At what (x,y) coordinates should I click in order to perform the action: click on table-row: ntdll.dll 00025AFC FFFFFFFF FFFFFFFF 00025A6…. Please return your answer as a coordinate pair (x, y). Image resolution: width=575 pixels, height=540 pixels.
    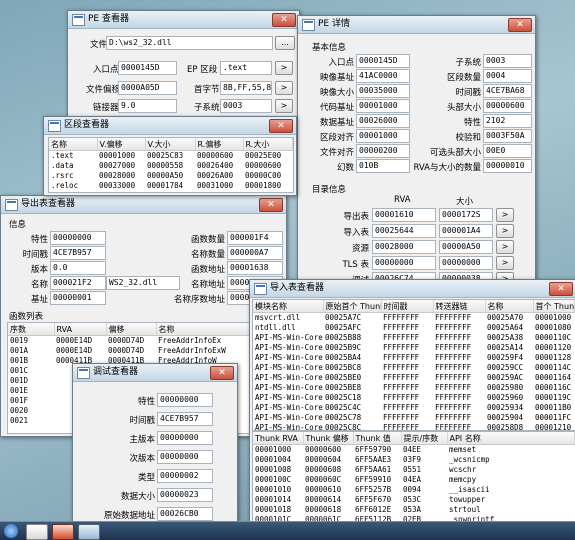
    Looking at the image, I should click on (414, 328).